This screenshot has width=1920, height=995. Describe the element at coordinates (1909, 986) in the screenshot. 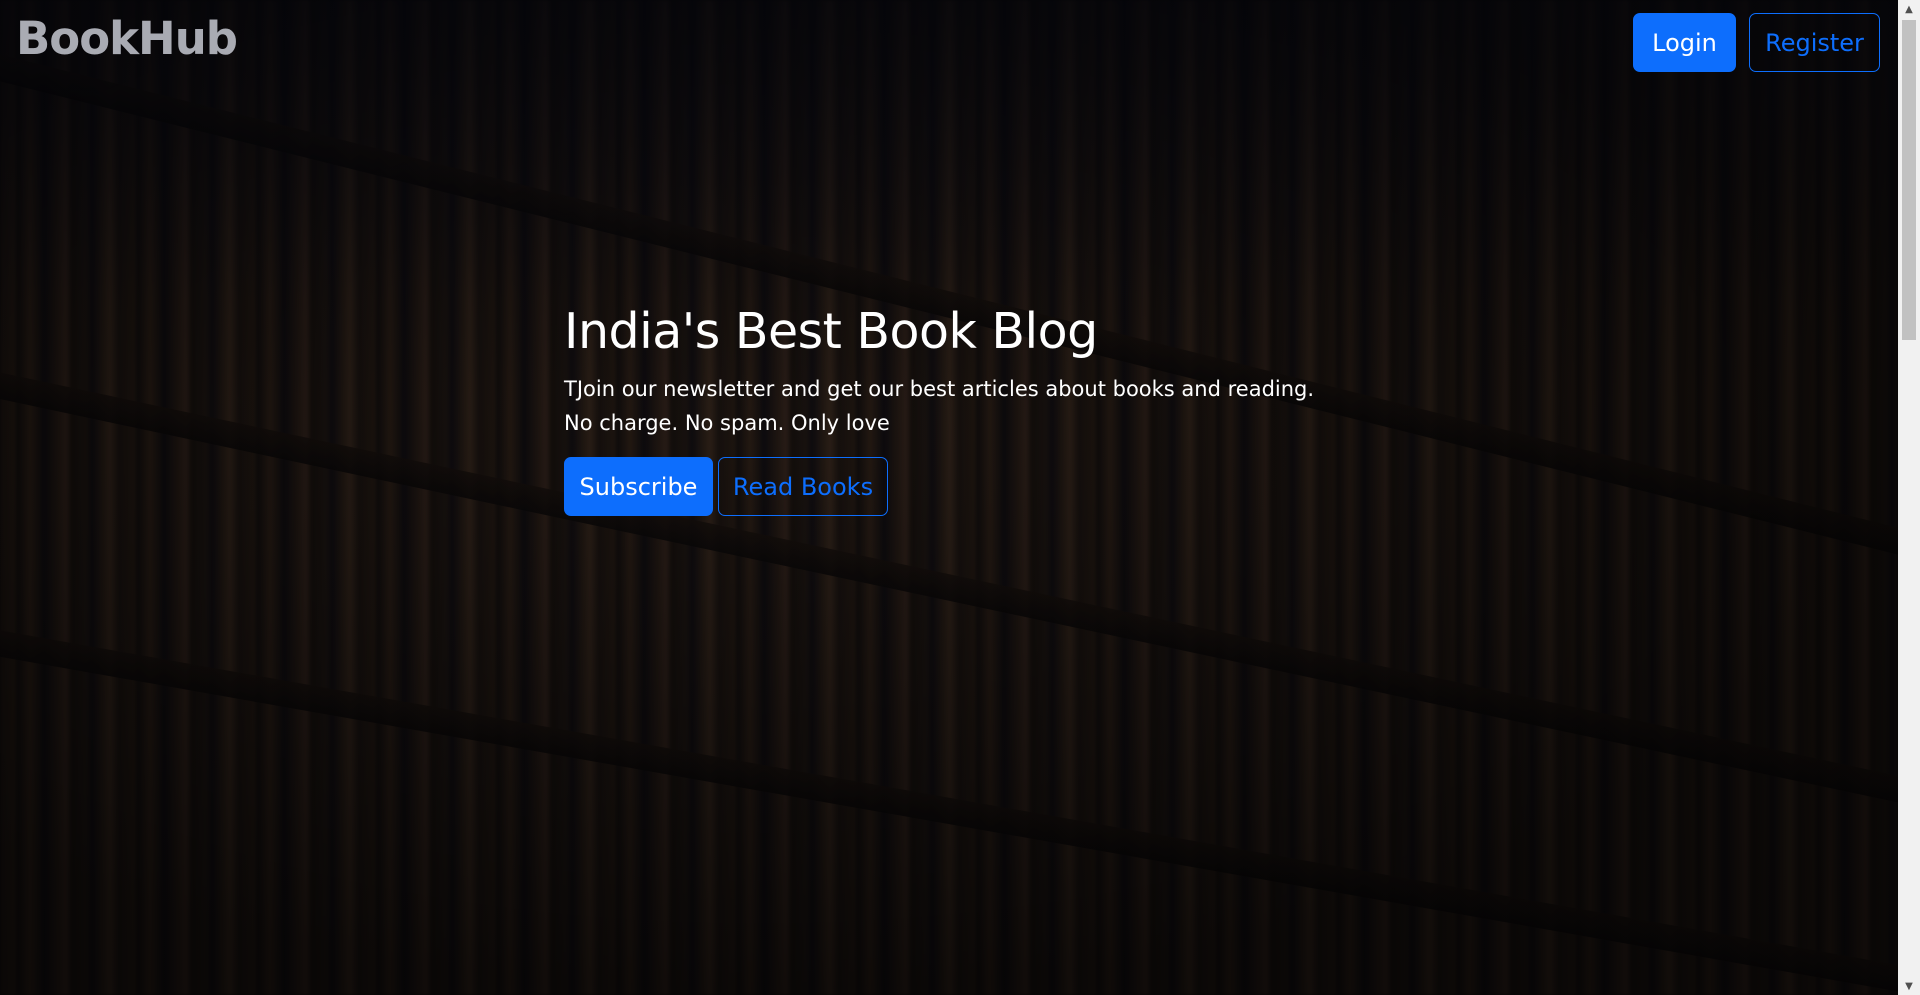

I see `scroll-down-icon: ▼` at that location.